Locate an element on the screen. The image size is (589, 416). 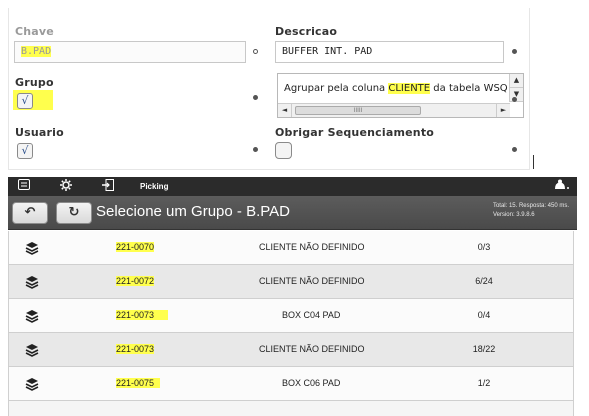
list-item: 221-0072 CLIENTE NÃO DEFINIDO 6/24 is located at coordinates (291, 282).